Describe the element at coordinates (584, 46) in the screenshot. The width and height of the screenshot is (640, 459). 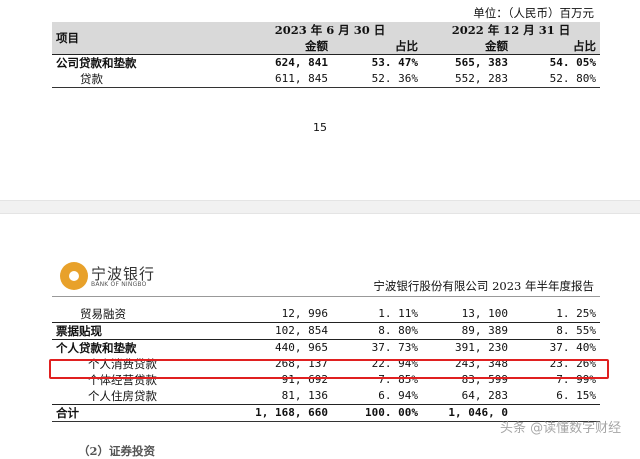
I see `header-share-2: 占比` at that location.